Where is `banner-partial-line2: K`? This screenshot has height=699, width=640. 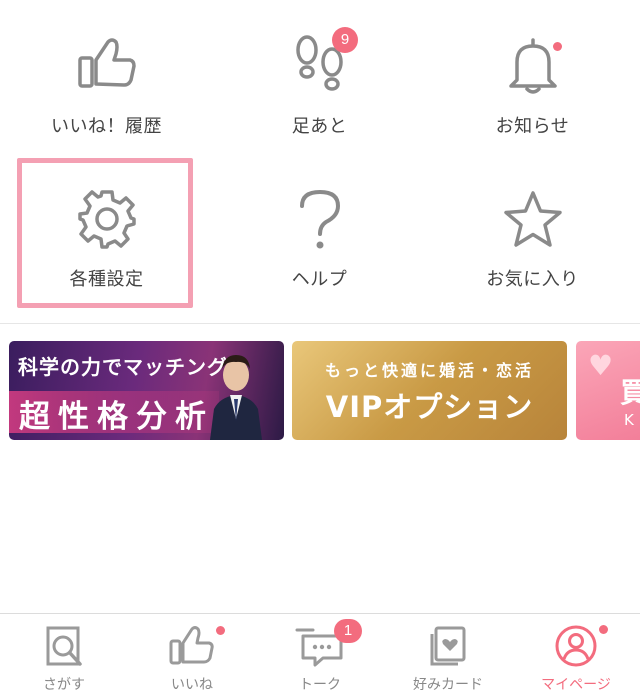 banner-partial-line2: K is located at coordinates (629, 420).